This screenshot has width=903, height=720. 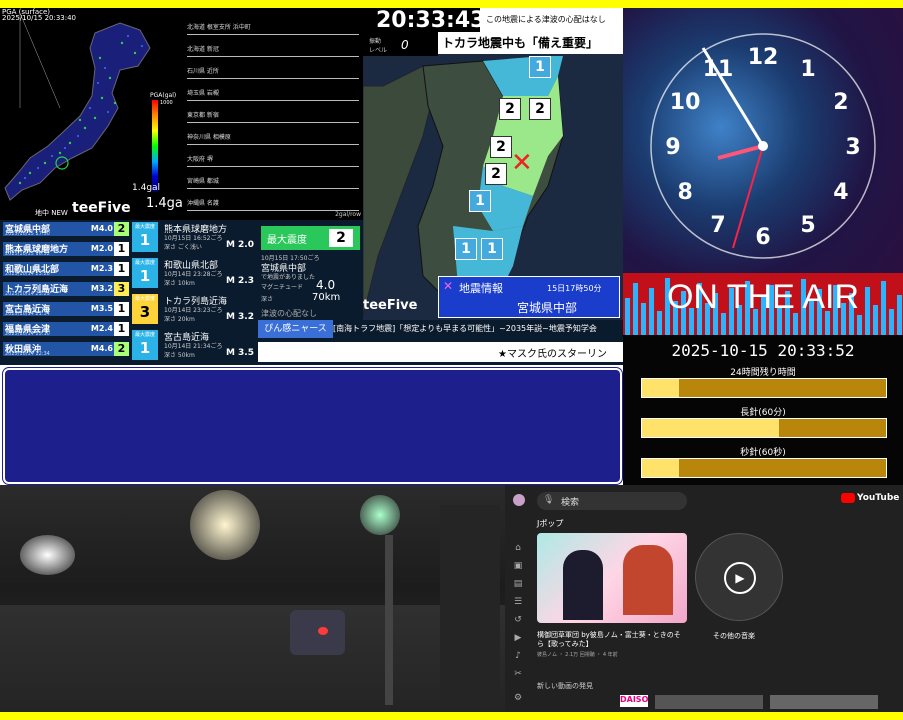 I want to click on shorts-icon: ▣, so click(x=518, y=566).